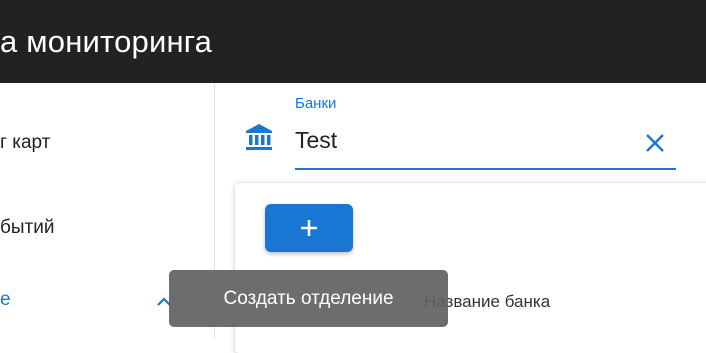 The height and width of the screenshot is (353, 706). What do you see at coordinates (106, 41) in the screenshot?
I see `app-title: а мониторинга` at bounding box center [106, 41].